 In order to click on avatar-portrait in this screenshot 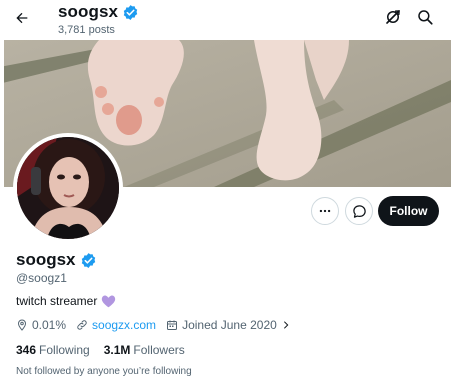, I will do `click(68, 188)`.